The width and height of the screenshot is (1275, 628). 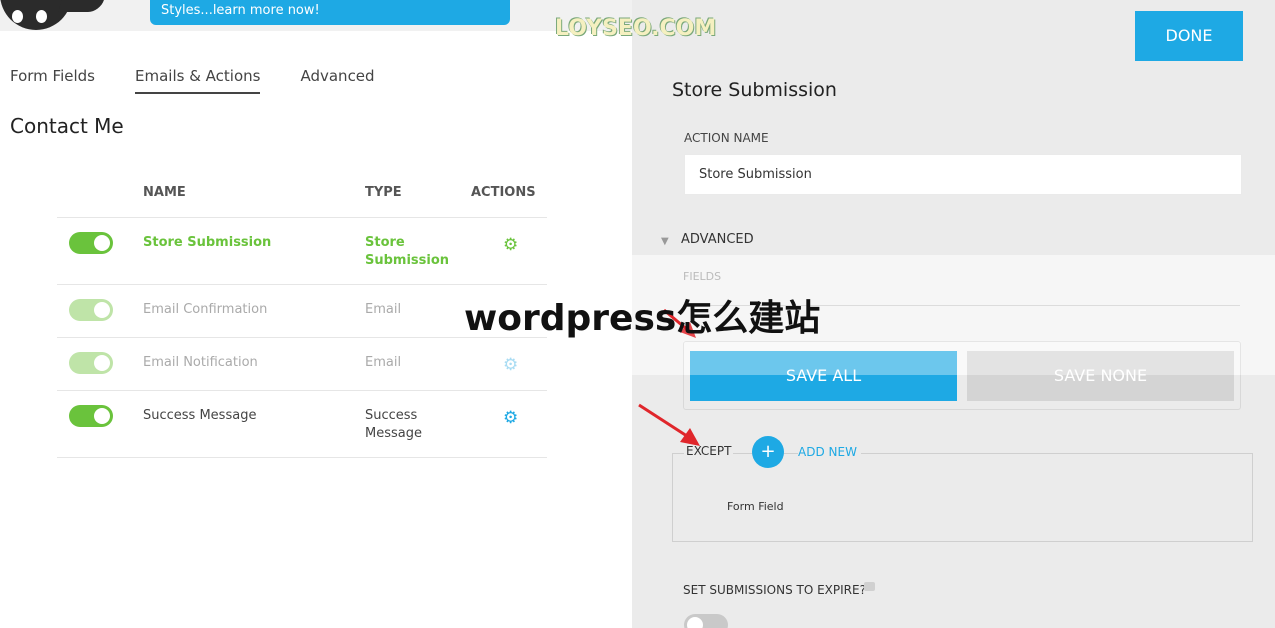 What do you see at coordinates (702, 276) in the screenshot?
I see `fields-label: FIELDS` at bounding box center [702, 276].